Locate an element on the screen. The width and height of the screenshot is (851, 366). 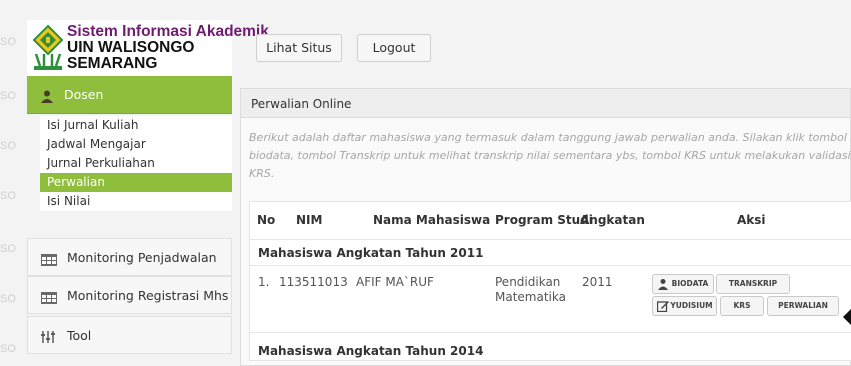
university-emblem-icon is located at coordinates (48, 47).